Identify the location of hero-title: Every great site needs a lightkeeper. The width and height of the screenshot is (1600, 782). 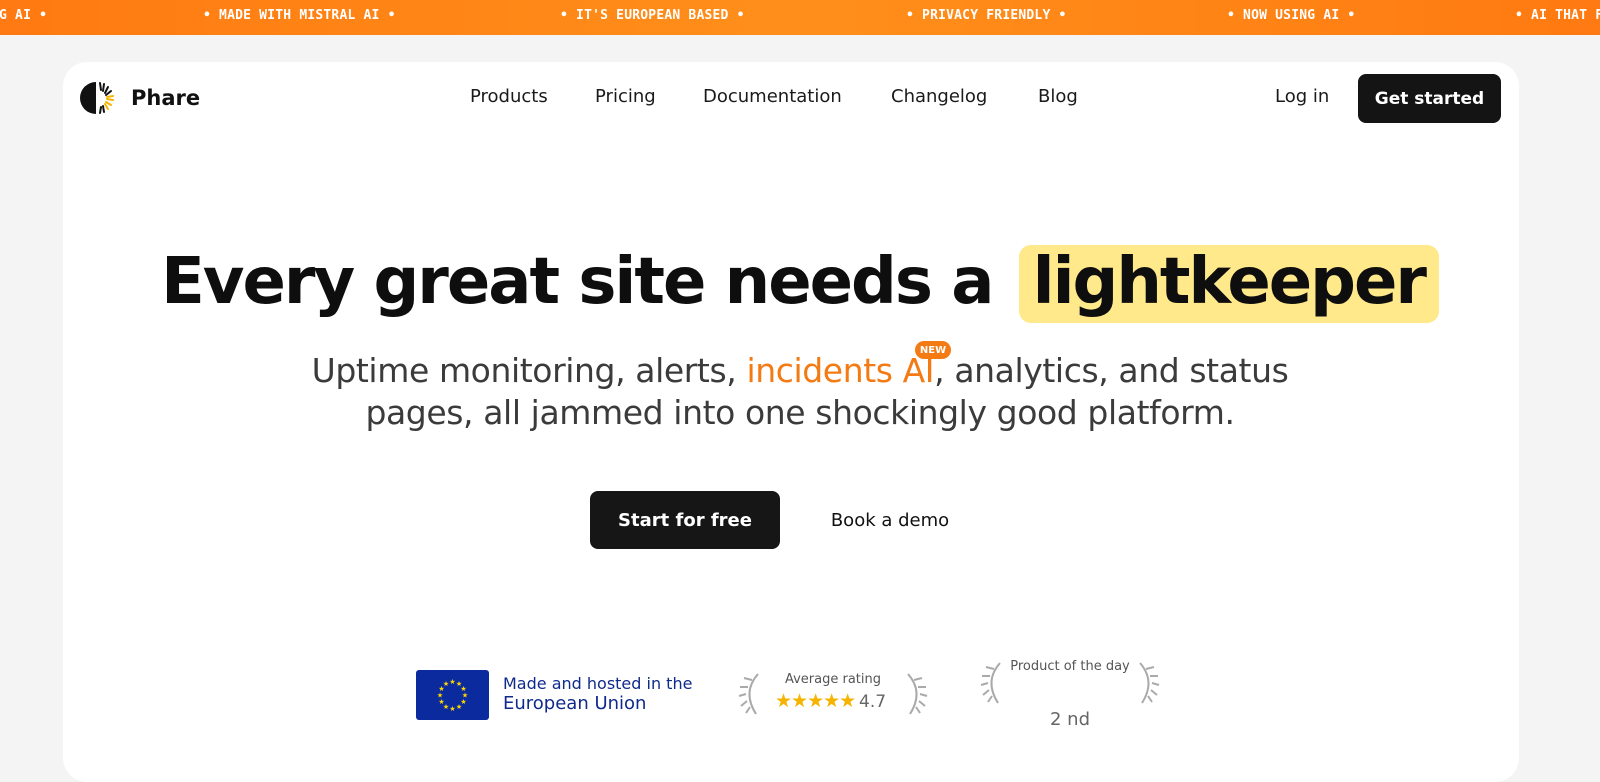
(800, 284).